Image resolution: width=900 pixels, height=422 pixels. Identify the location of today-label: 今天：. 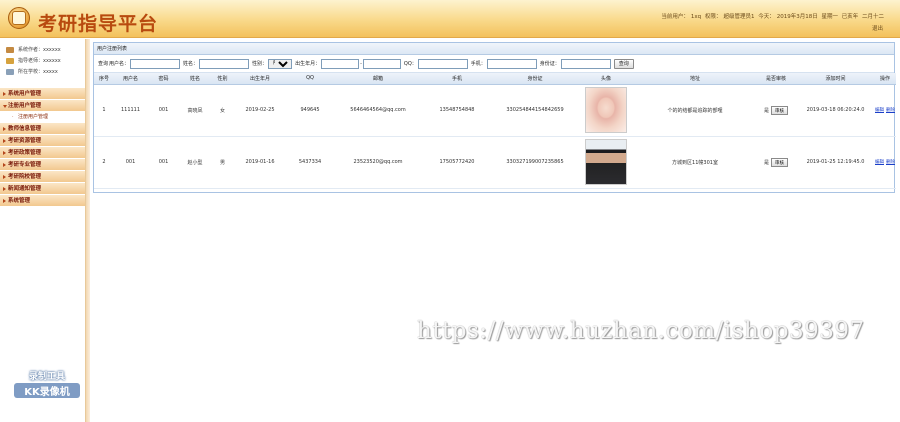
(766, 17).